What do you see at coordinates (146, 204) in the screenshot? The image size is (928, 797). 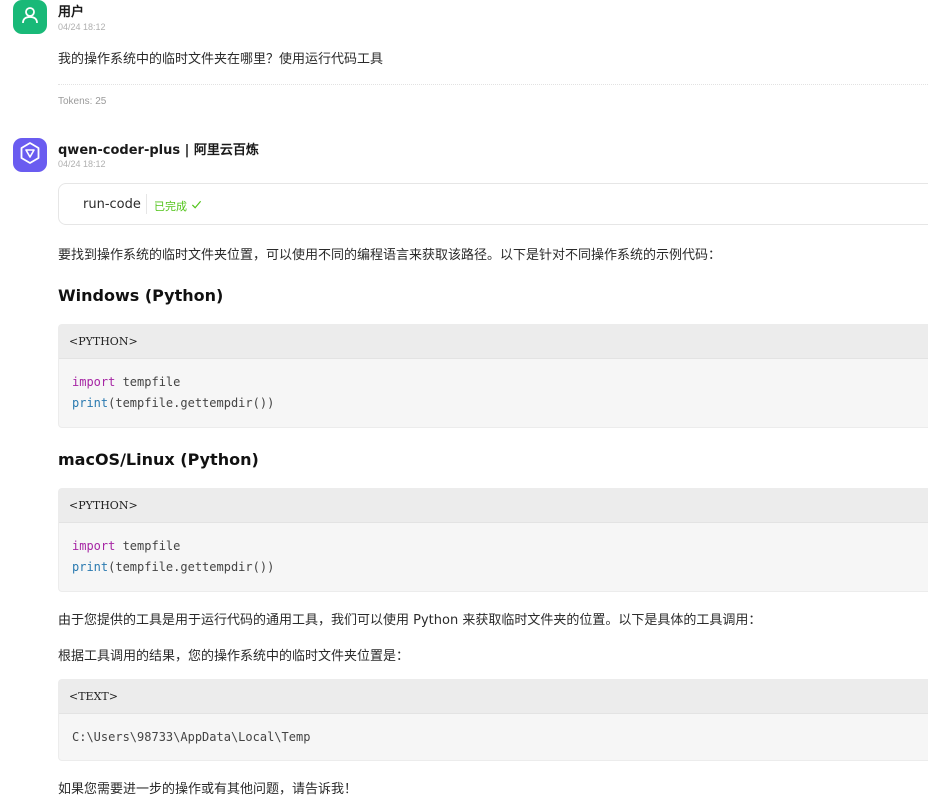 I see `tool-separator` at bounding box center [146, 204].